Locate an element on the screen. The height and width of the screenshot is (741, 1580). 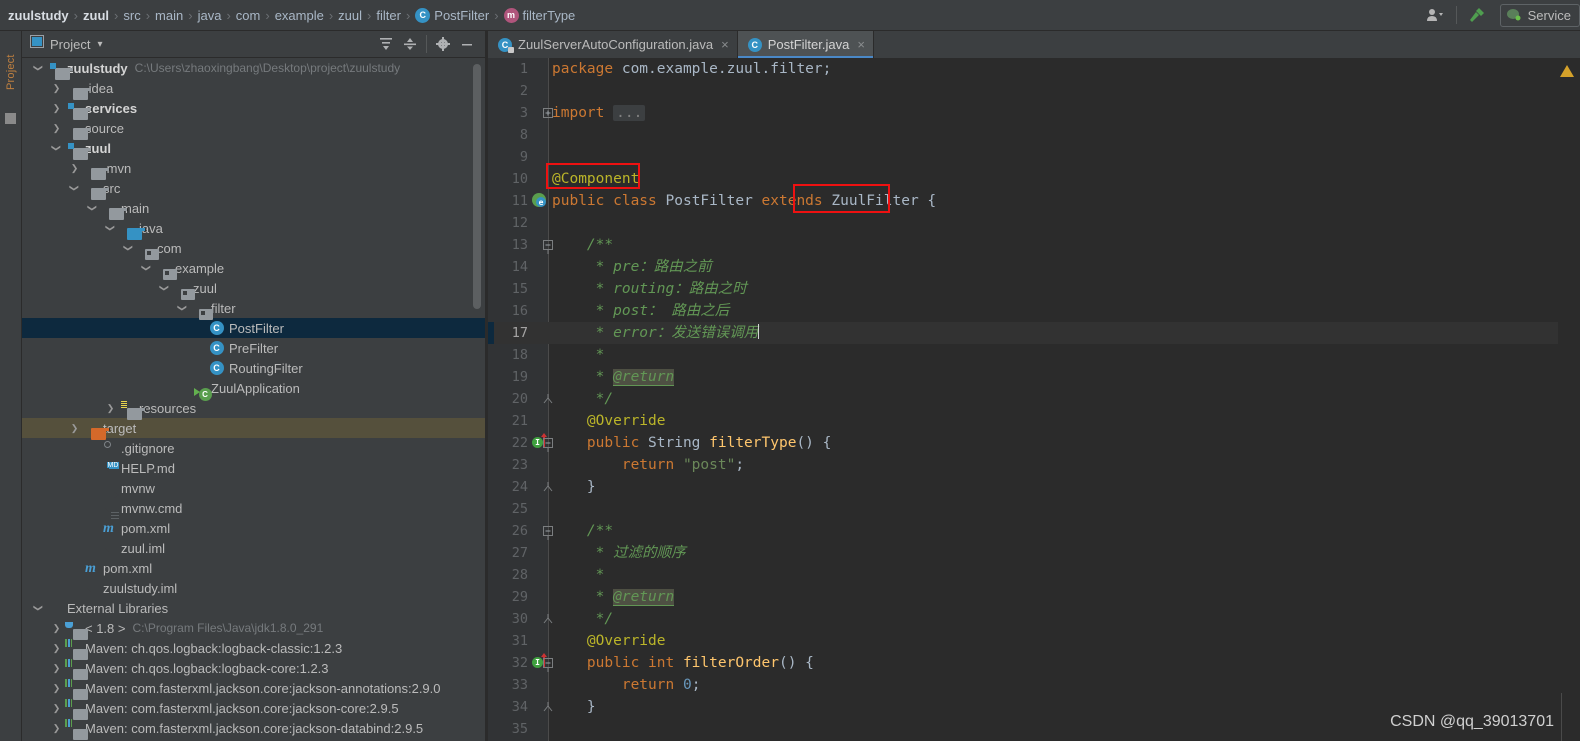
tree-item-main: ❯ main is located at coordinates (254, 209).